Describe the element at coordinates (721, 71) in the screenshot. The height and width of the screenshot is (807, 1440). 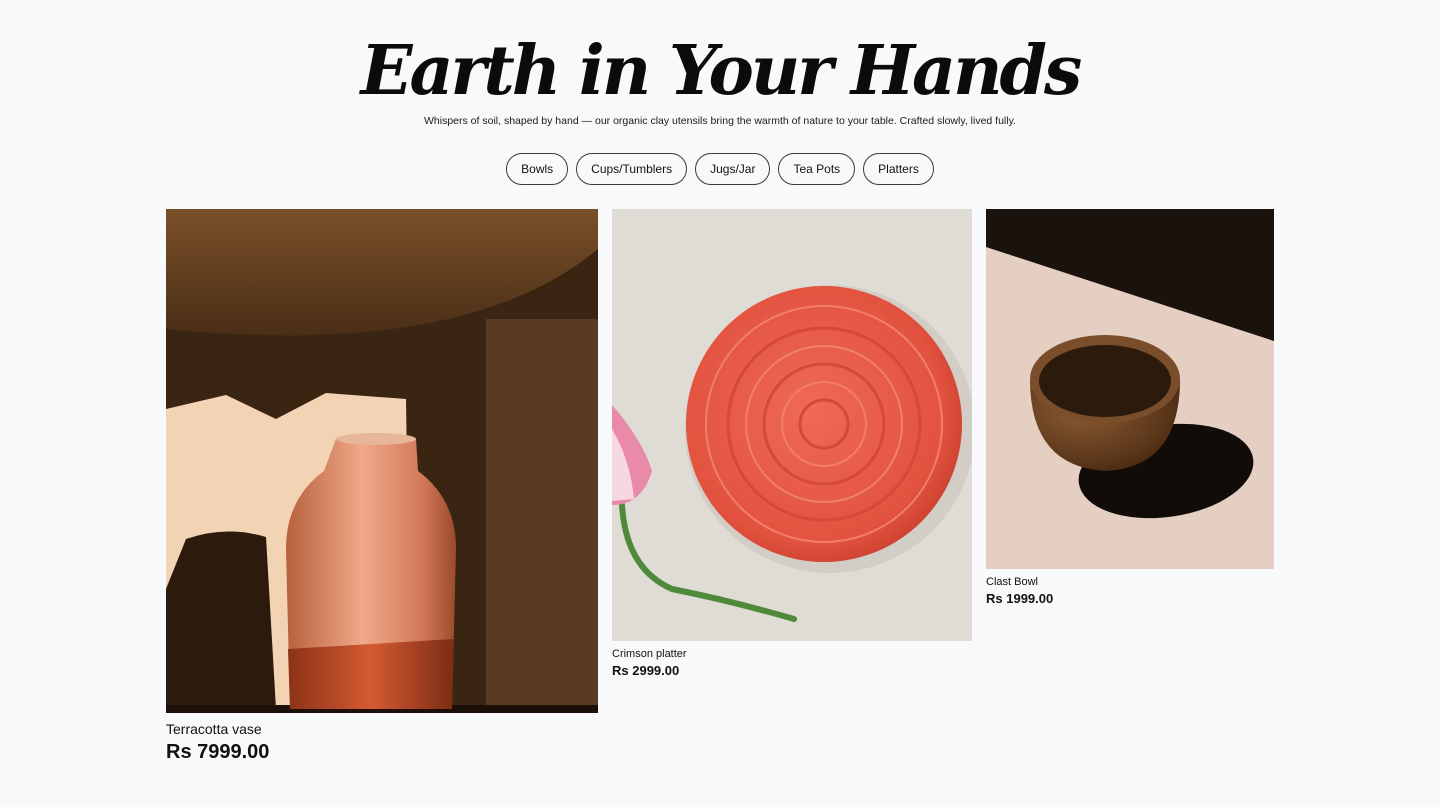
I see `page-title: Earth in Your Hands` at that location.